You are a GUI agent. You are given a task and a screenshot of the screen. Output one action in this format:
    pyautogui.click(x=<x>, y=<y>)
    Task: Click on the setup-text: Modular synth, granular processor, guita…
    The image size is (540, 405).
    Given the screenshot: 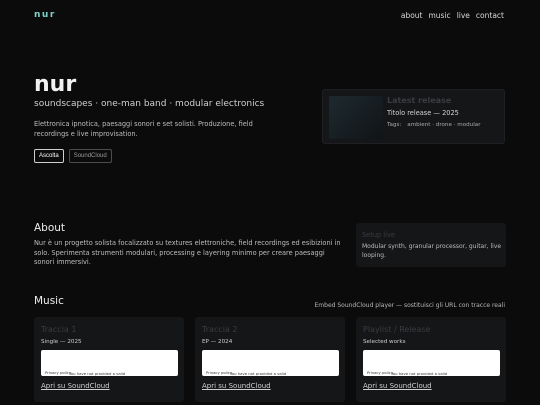 What is the action you would take?
    pyautogui.click(x=432, y=251)
    